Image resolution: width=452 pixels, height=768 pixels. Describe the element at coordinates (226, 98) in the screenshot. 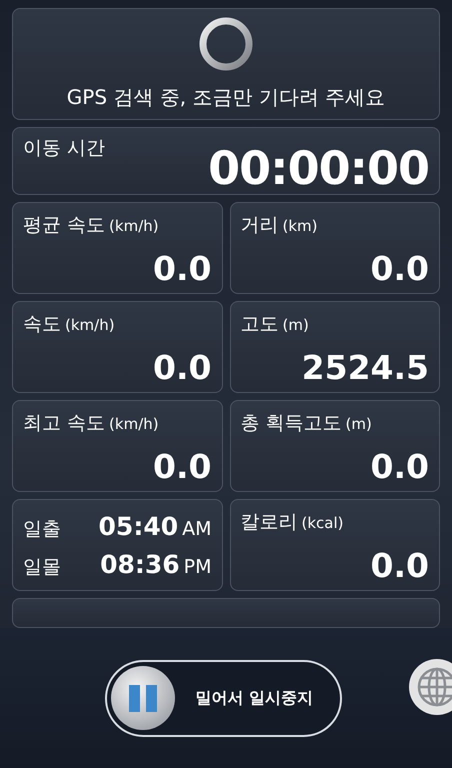

I see `status-message: GPS 검색 중, 조금만 기다려 주세요` at that location.